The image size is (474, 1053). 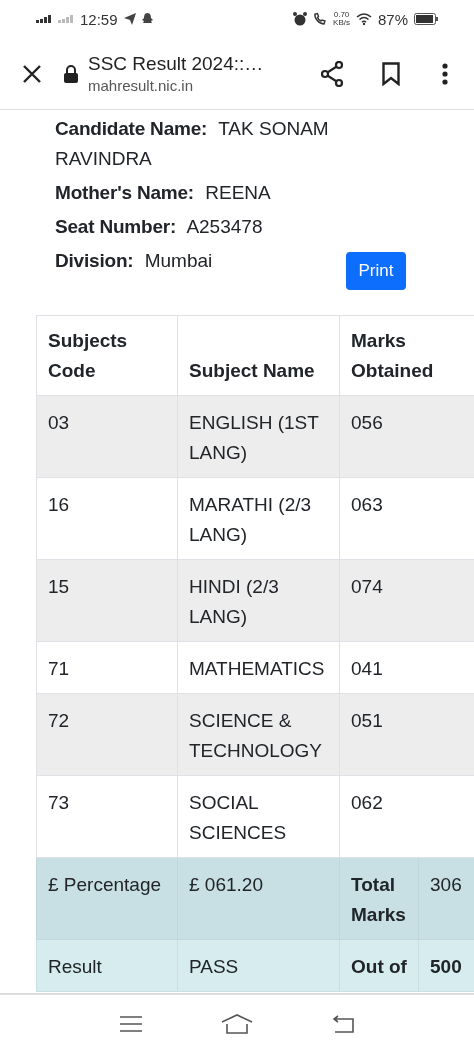 I want to click on table-cell: ENGLISH (1ST LANG), so click(x=258, y=436).